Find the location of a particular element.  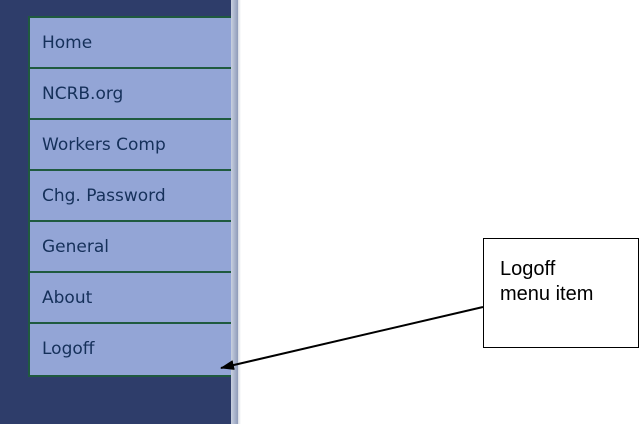

sidebar-item-home: Home is located at coordinates (131, 43).